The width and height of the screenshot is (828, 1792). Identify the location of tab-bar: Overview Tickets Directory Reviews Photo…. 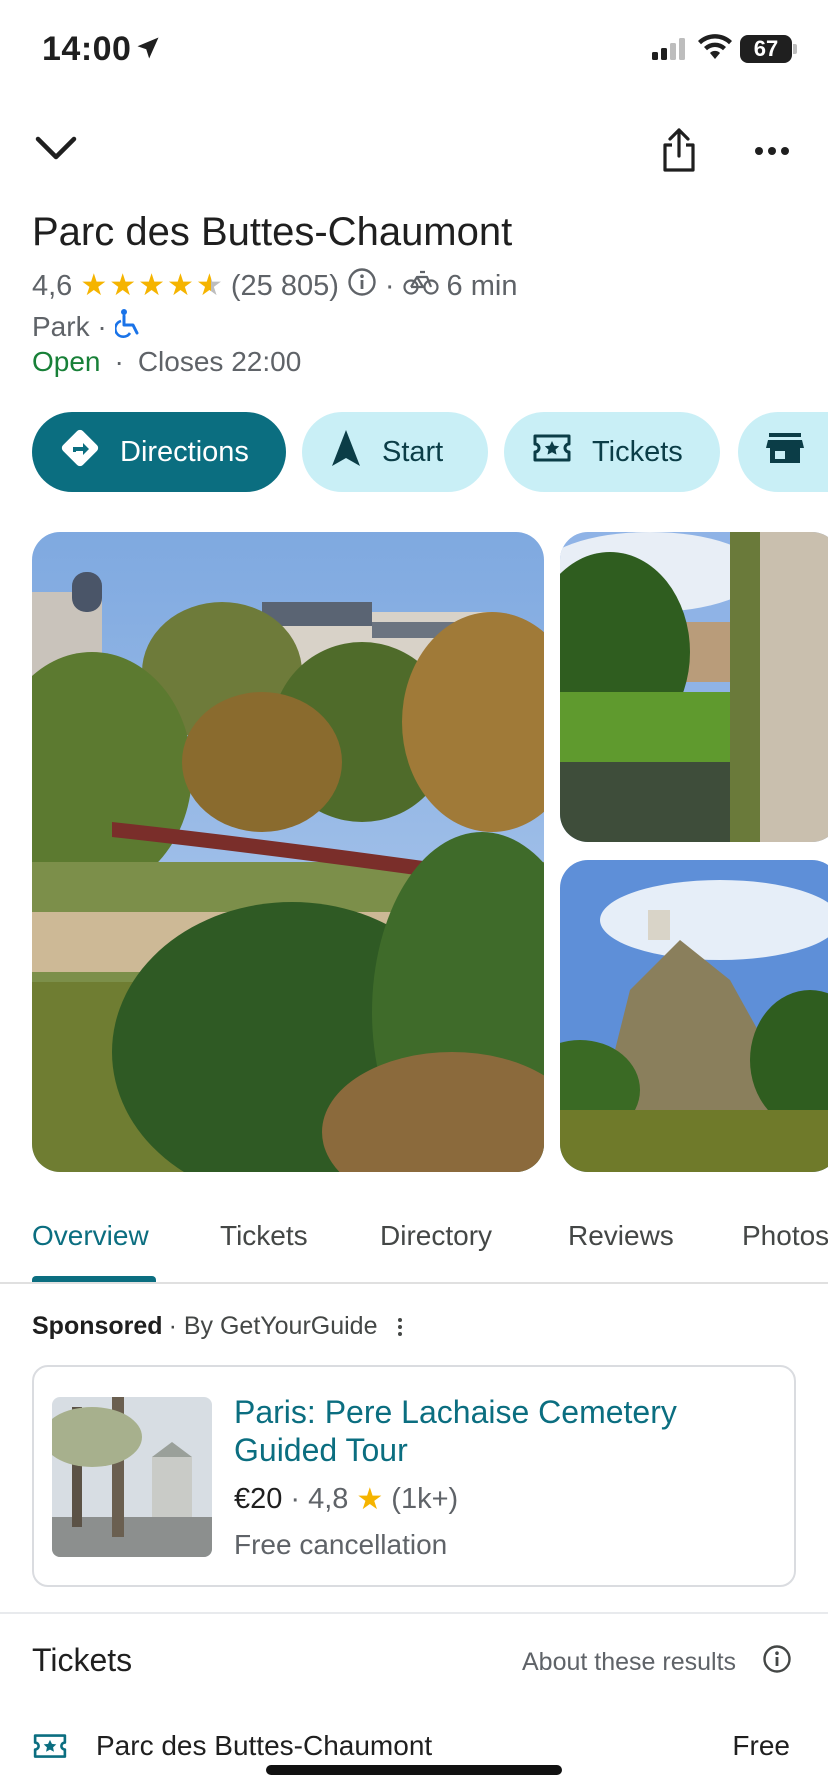
(414, 1242).